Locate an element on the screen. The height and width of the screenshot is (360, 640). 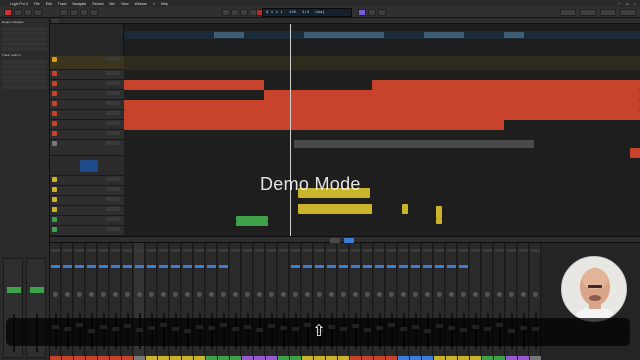
search-icon: ⌕ is located at coordinates (635, 4).